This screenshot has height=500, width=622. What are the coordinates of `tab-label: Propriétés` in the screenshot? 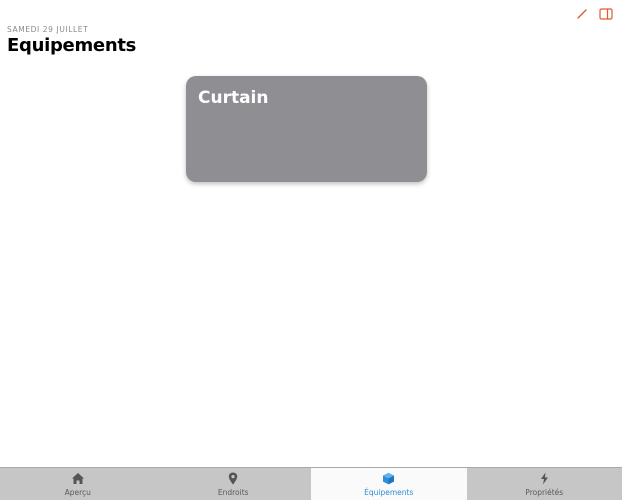 It's located at (544, 492).